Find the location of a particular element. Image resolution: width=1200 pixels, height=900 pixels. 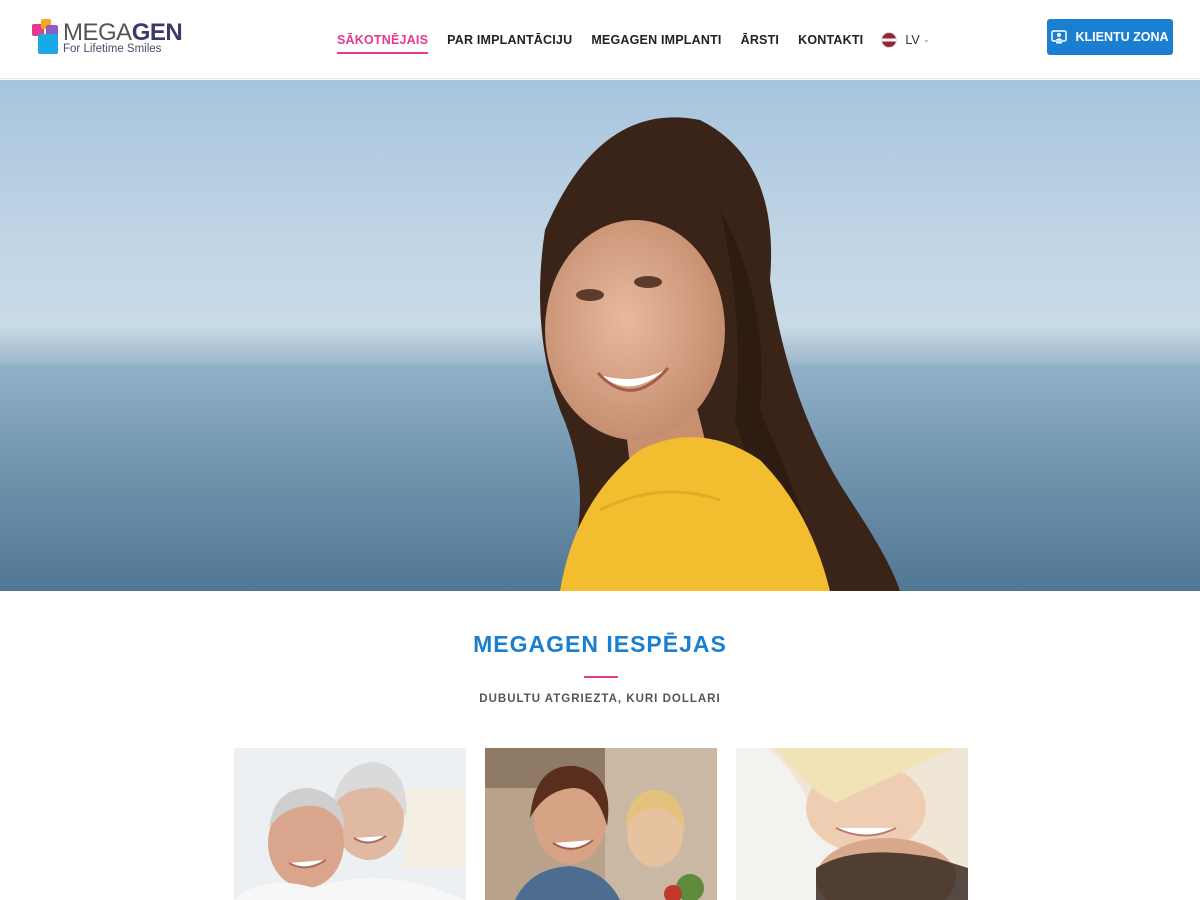

two-women-photo is located at coordinates (601, 824).